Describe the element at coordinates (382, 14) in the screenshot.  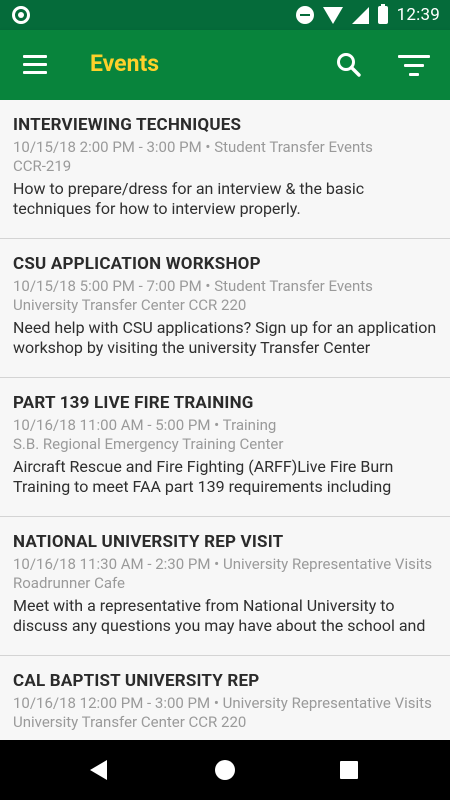
I see `battery-icon` at that location.